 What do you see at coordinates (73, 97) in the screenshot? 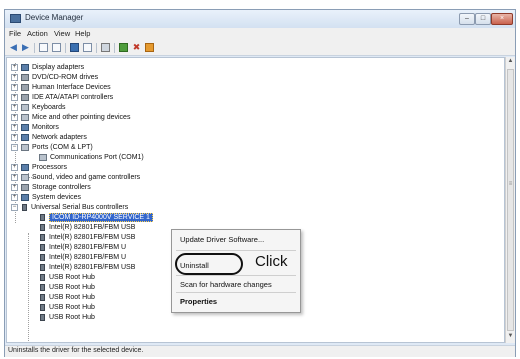
I see `tree-item-label: IDE ATA/ATAPI controllers` at bounding box center [73, 97].